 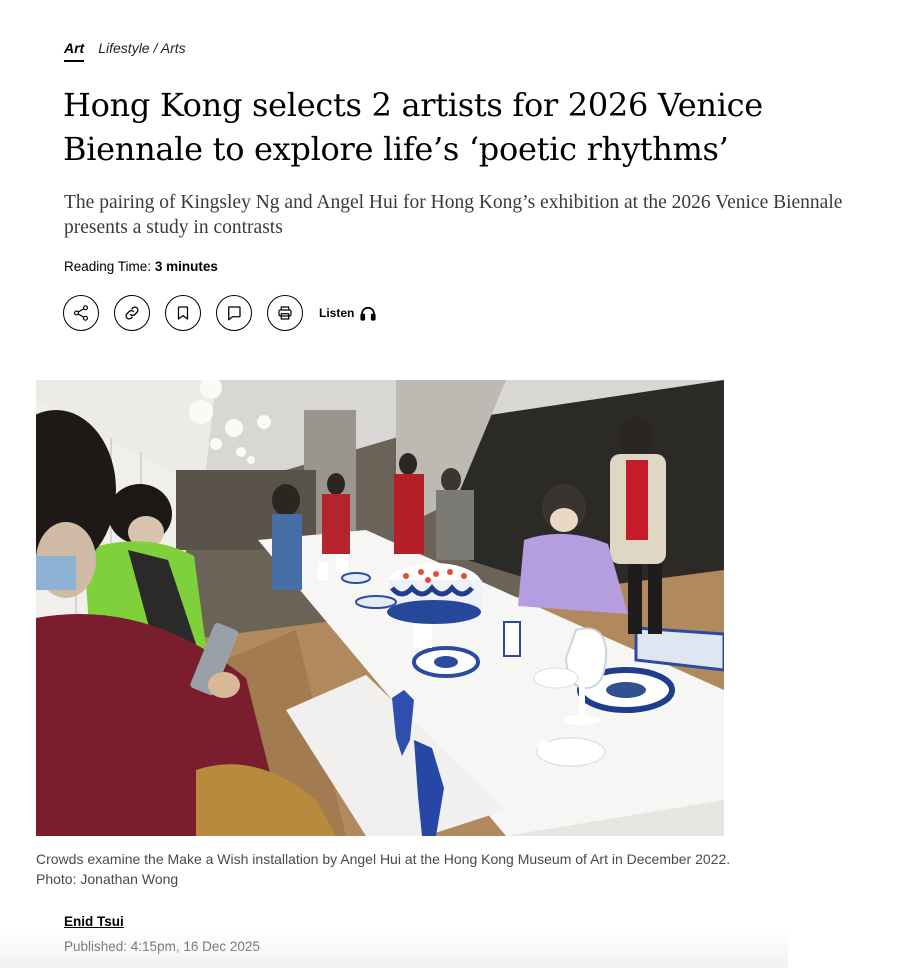 I want to click on print-button, so click(x=285, y=313).